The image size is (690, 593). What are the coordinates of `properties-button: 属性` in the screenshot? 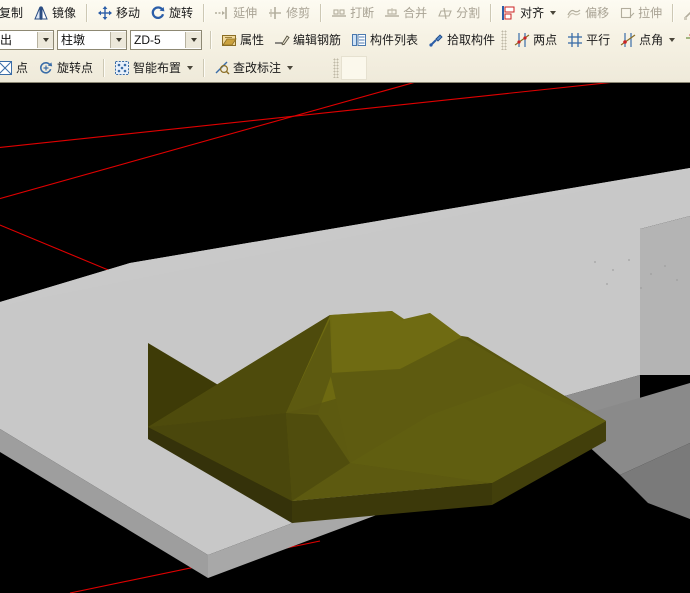 It's located at (242, 40).